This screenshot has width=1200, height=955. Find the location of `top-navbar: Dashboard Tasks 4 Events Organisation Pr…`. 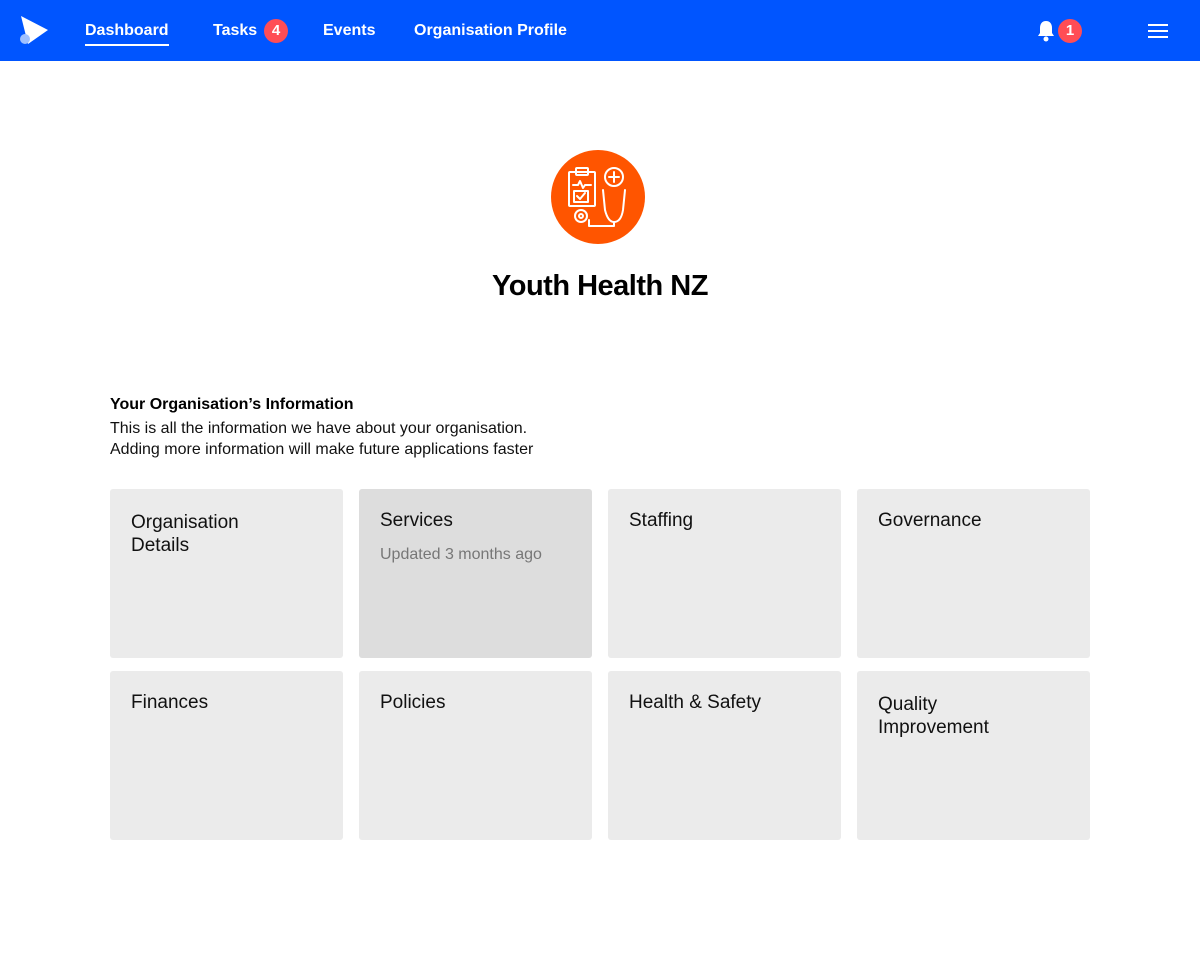

top-navbar: Dashboard Tasks 4 Events Organisation Pr… is located at coordinates (600, 30).